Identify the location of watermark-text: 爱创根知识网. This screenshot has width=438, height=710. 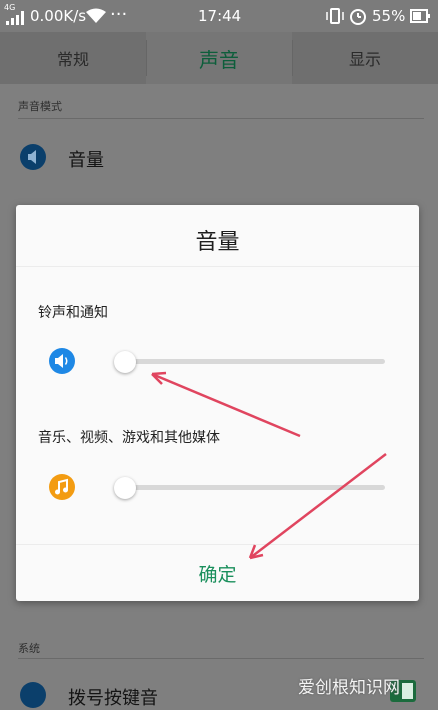
(349, 688).